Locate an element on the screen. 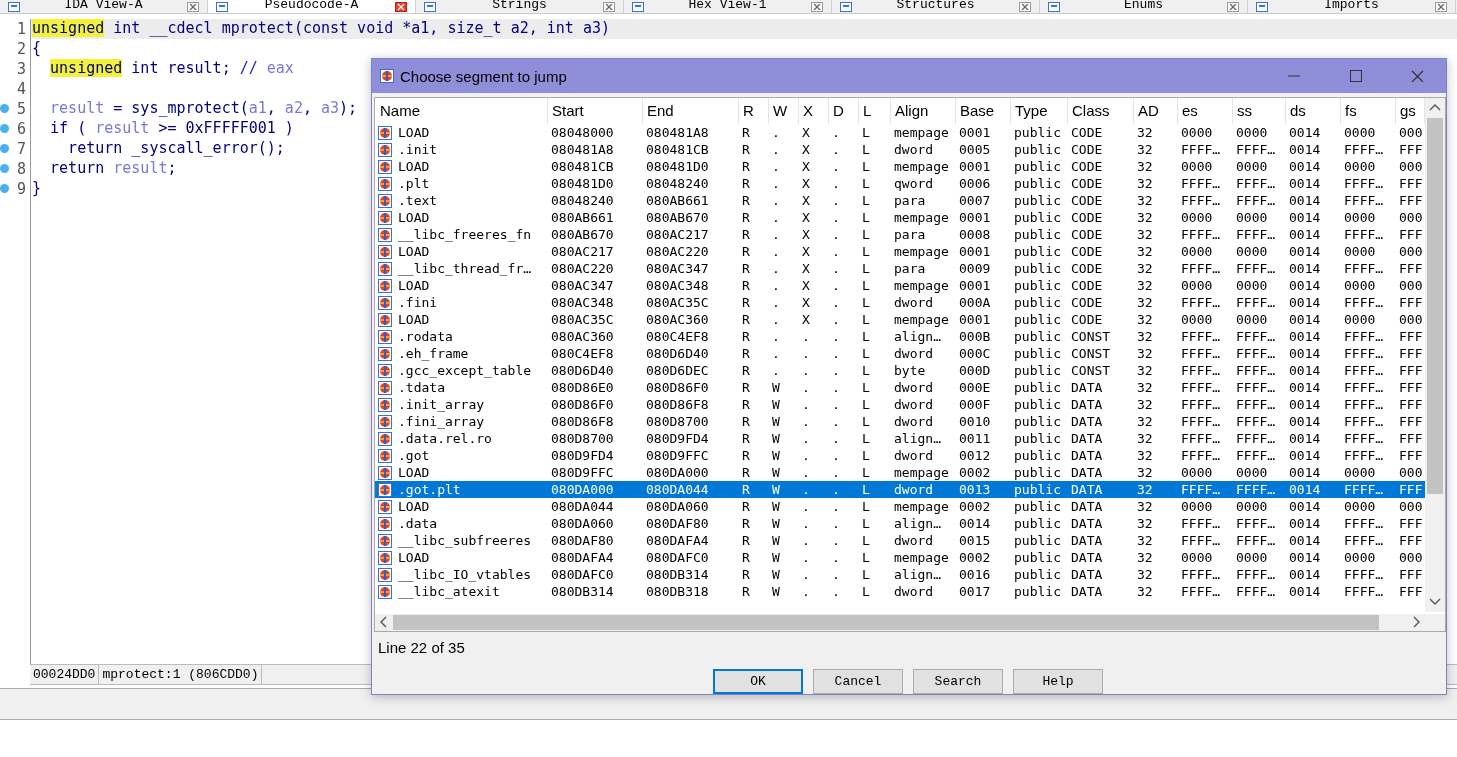 The height and width of the screenshot is (757, 1457). table-row: __libc_subfreeres 080DAF80 080DAFA4 R W . . L dword 0015 public DATA 32 FFFF… FFFF… 0014 FFFF… FFF is located at coordinates (900, 540).